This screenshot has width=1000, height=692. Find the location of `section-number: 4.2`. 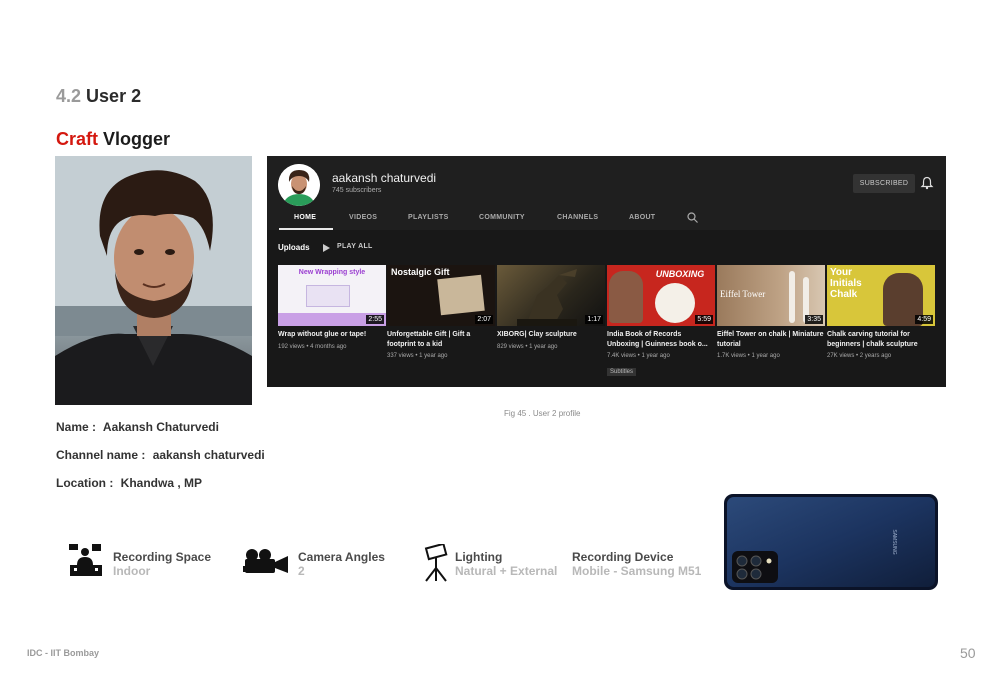

section-number: 4.2 is located at coordinates (69, 96).